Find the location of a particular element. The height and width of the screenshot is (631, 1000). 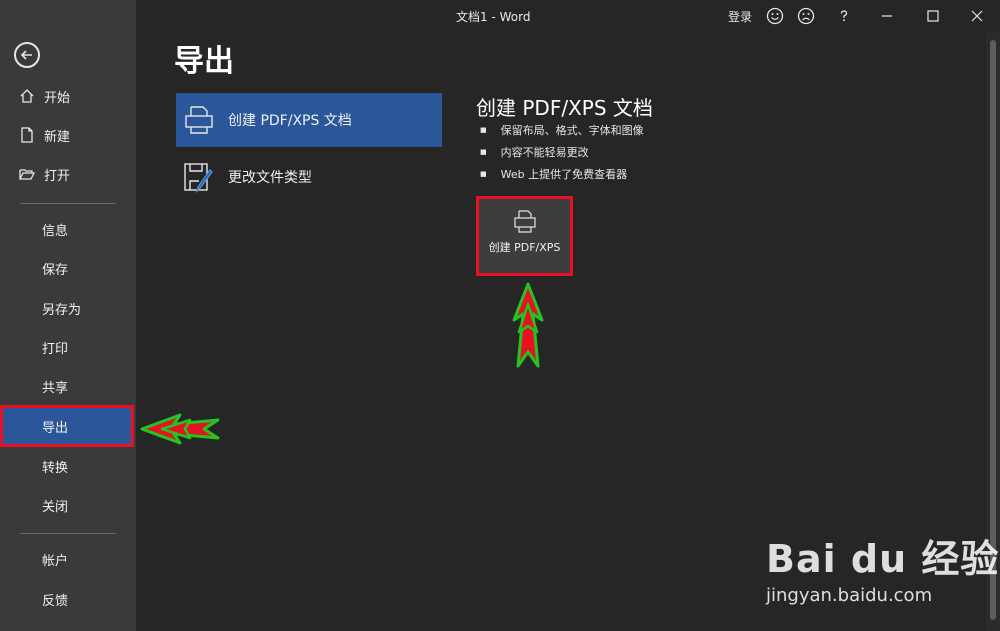

printer-document-icon is located at coordinates (524, 221).